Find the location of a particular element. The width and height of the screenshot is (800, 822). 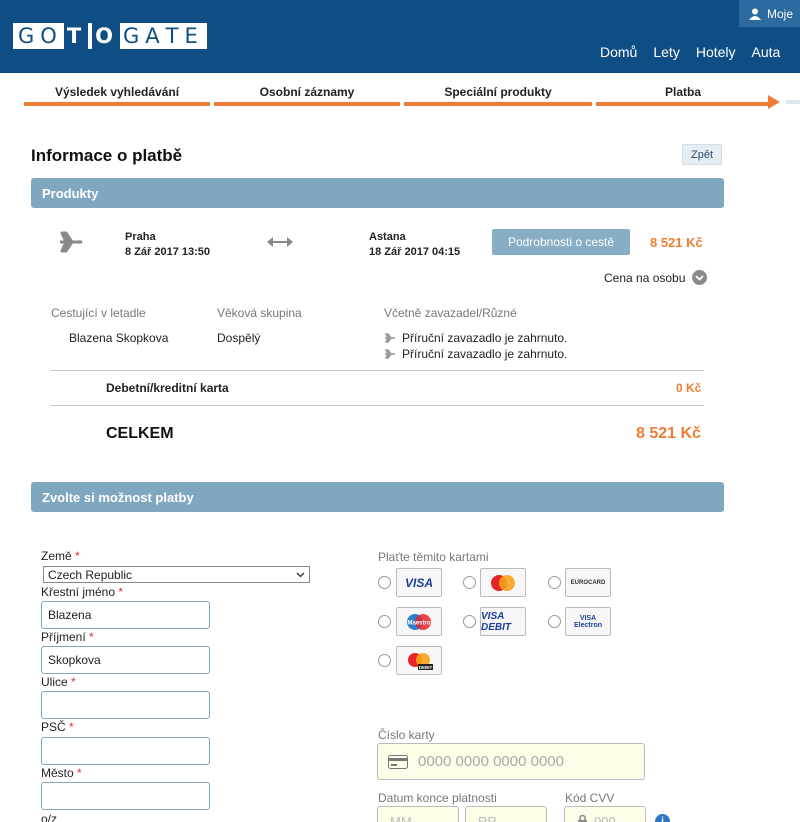

first-name-label: Křestní jméno * is located at coordinates (82, 592).